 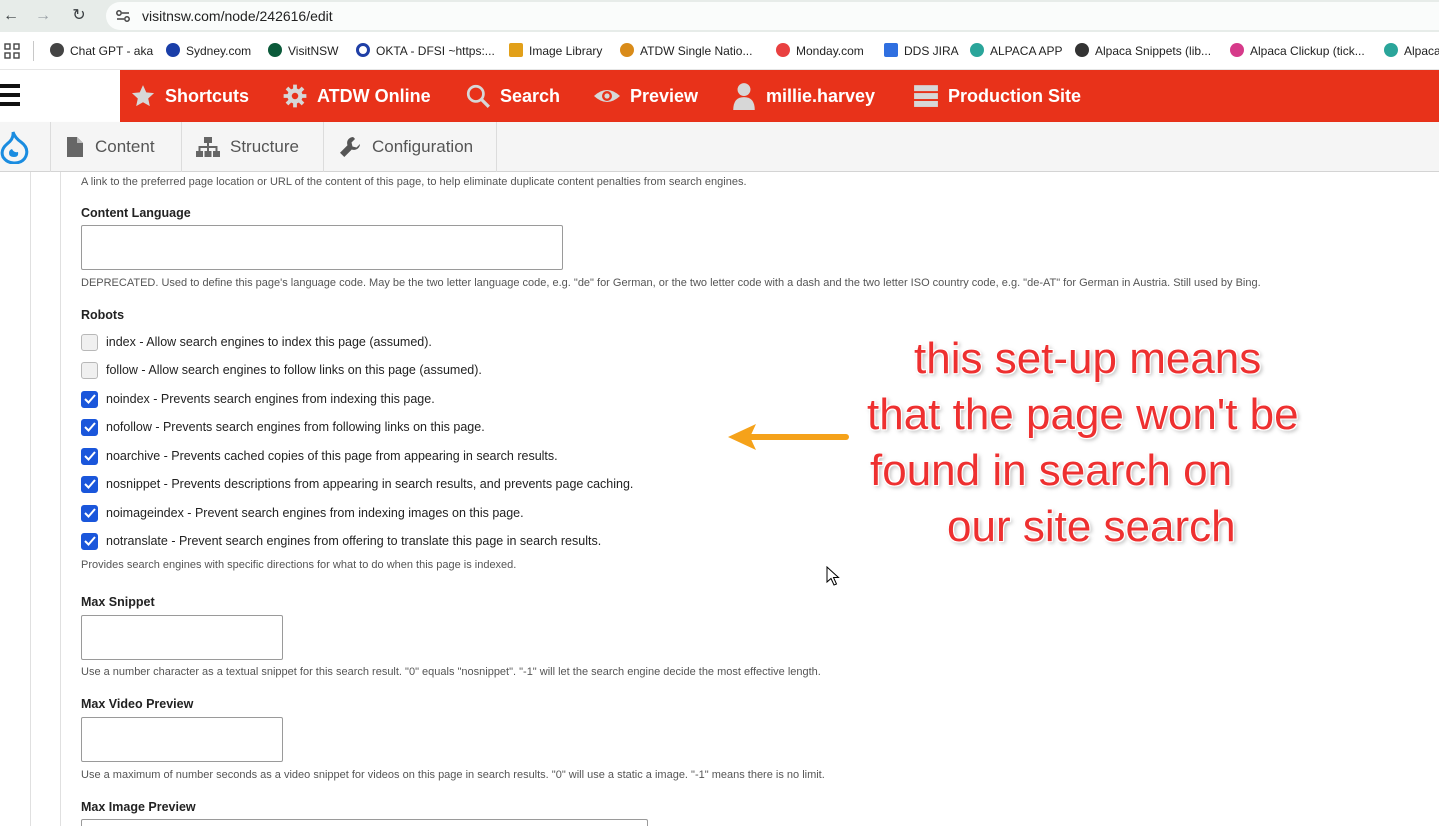 I want to click on toolbar-shortcuts: Shortcuts, so click(x=189, y=96).